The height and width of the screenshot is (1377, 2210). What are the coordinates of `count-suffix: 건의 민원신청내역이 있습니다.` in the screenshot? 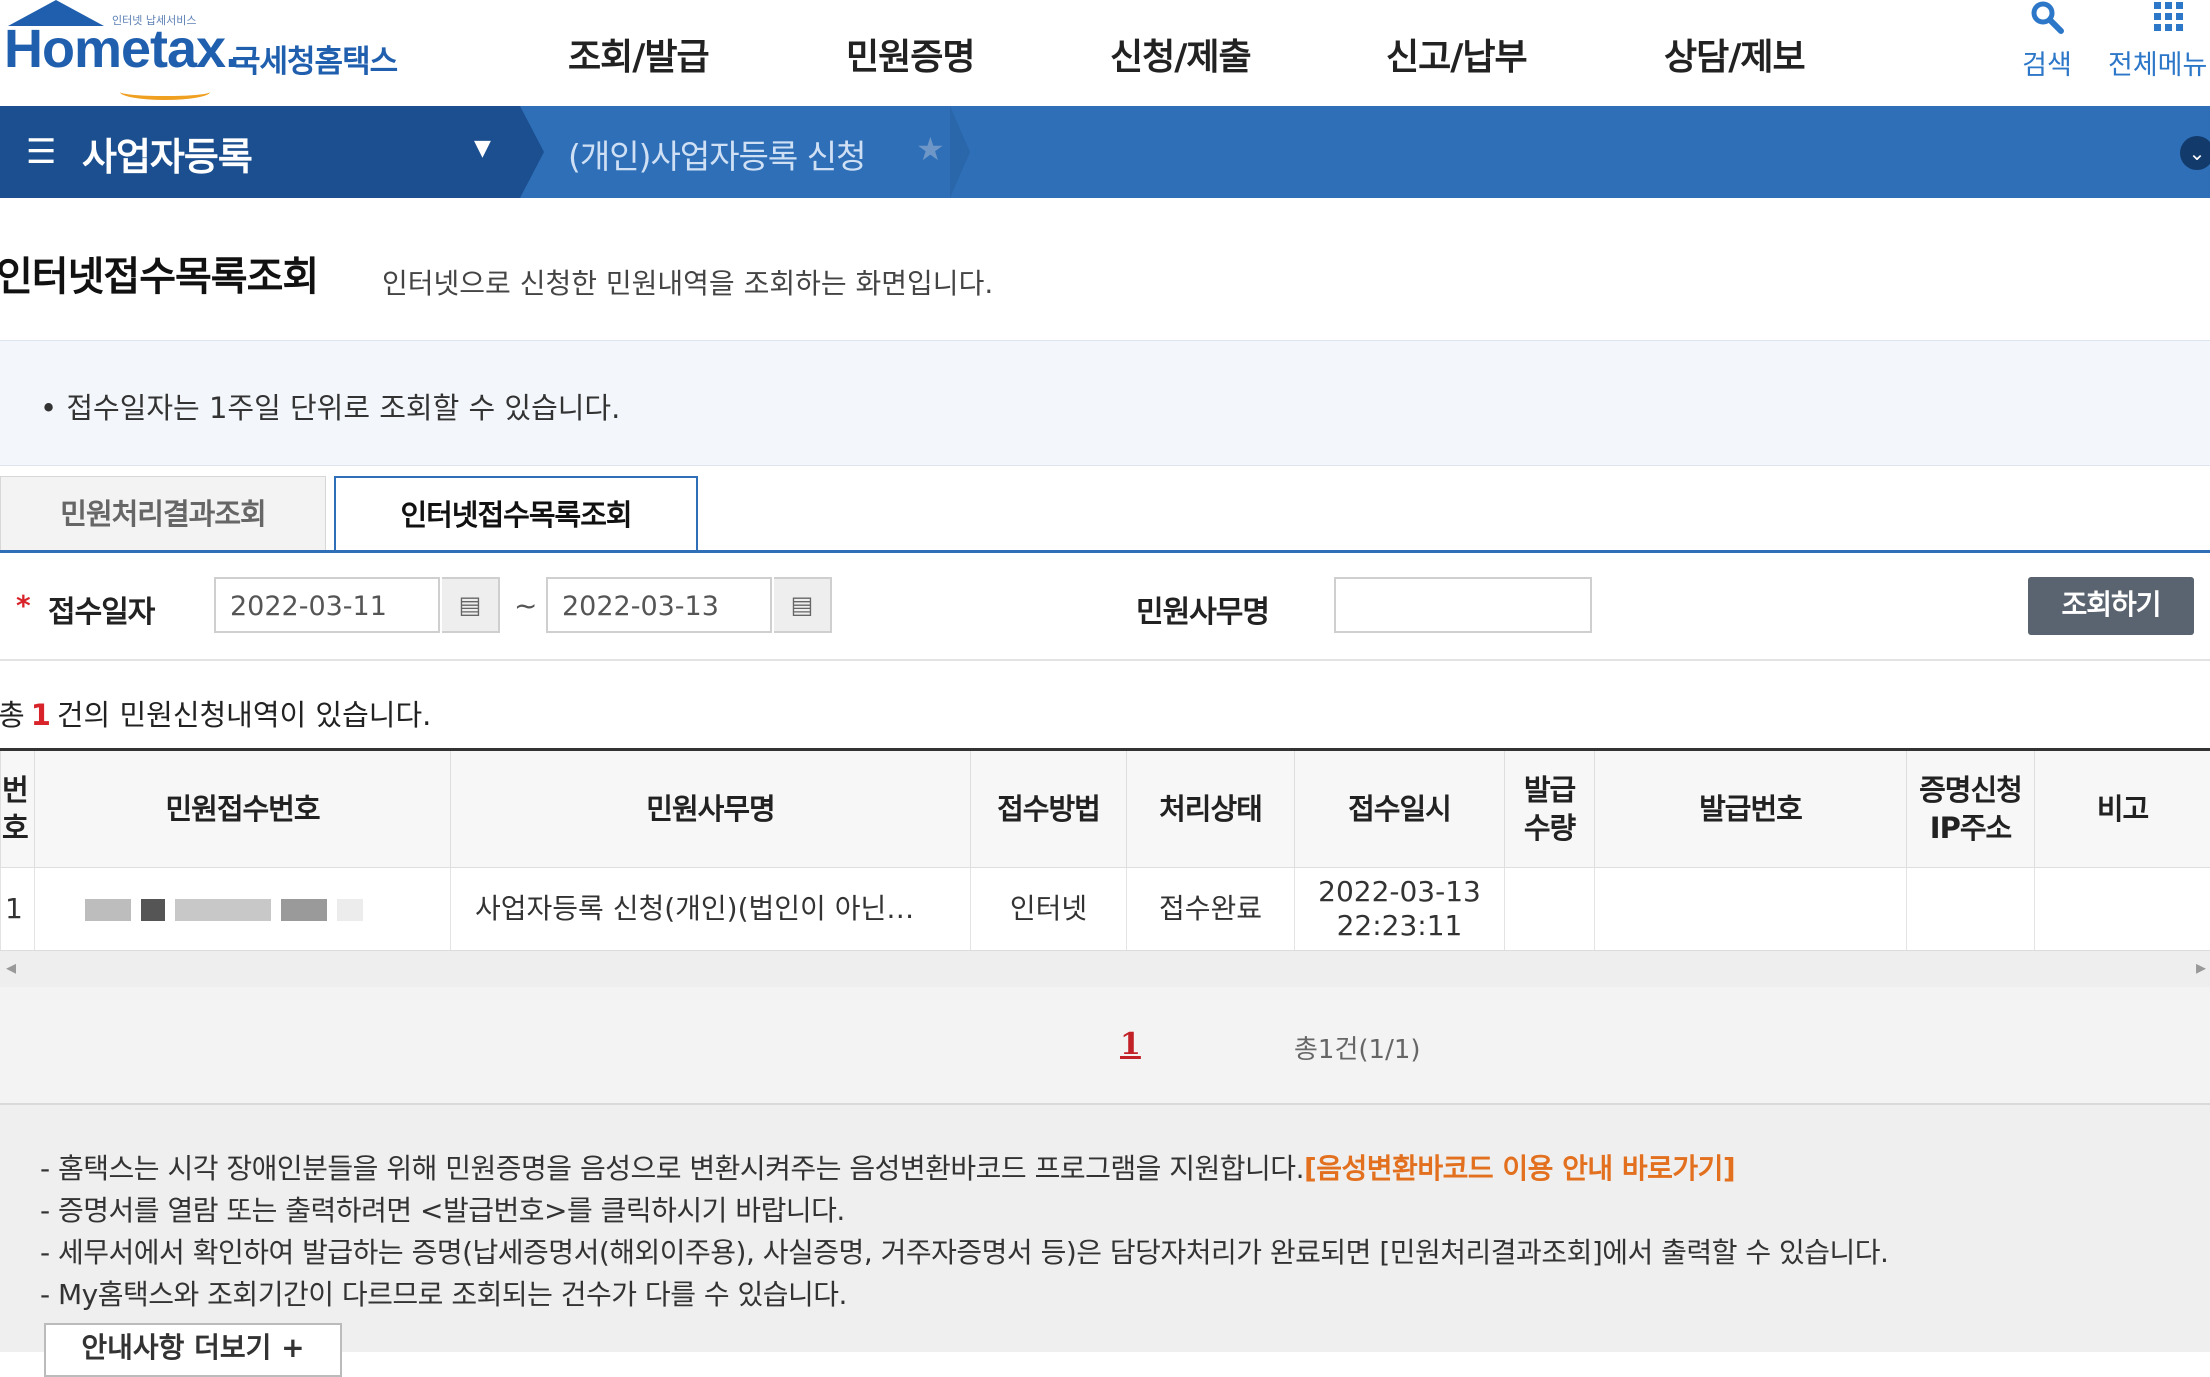 It's located at (244, 715).